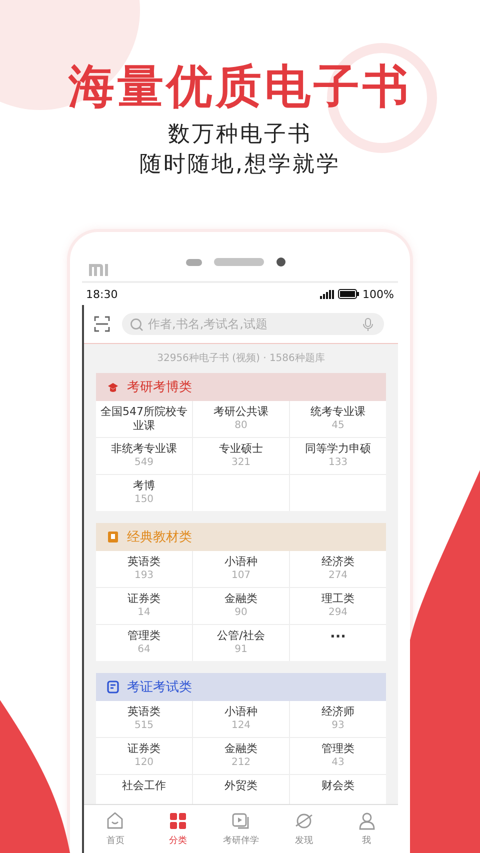 The image size is (480, 853). I want to click on book-count: 91, so click(241, 649).